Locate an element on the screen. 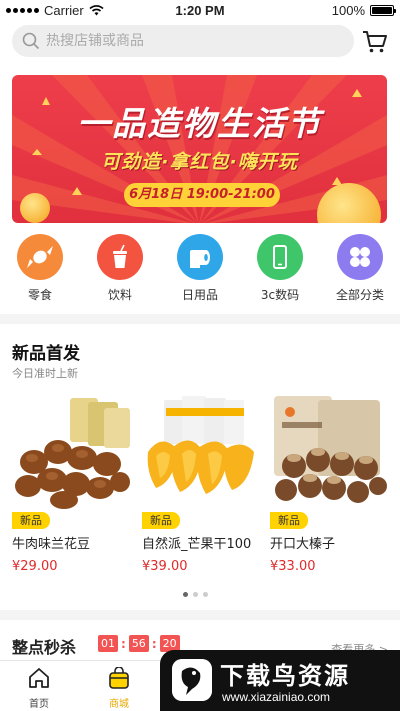 The width and height of the screenshot is (400, 711). product-name: 自然派_芒果干100 is located at coordinates (197, 544).